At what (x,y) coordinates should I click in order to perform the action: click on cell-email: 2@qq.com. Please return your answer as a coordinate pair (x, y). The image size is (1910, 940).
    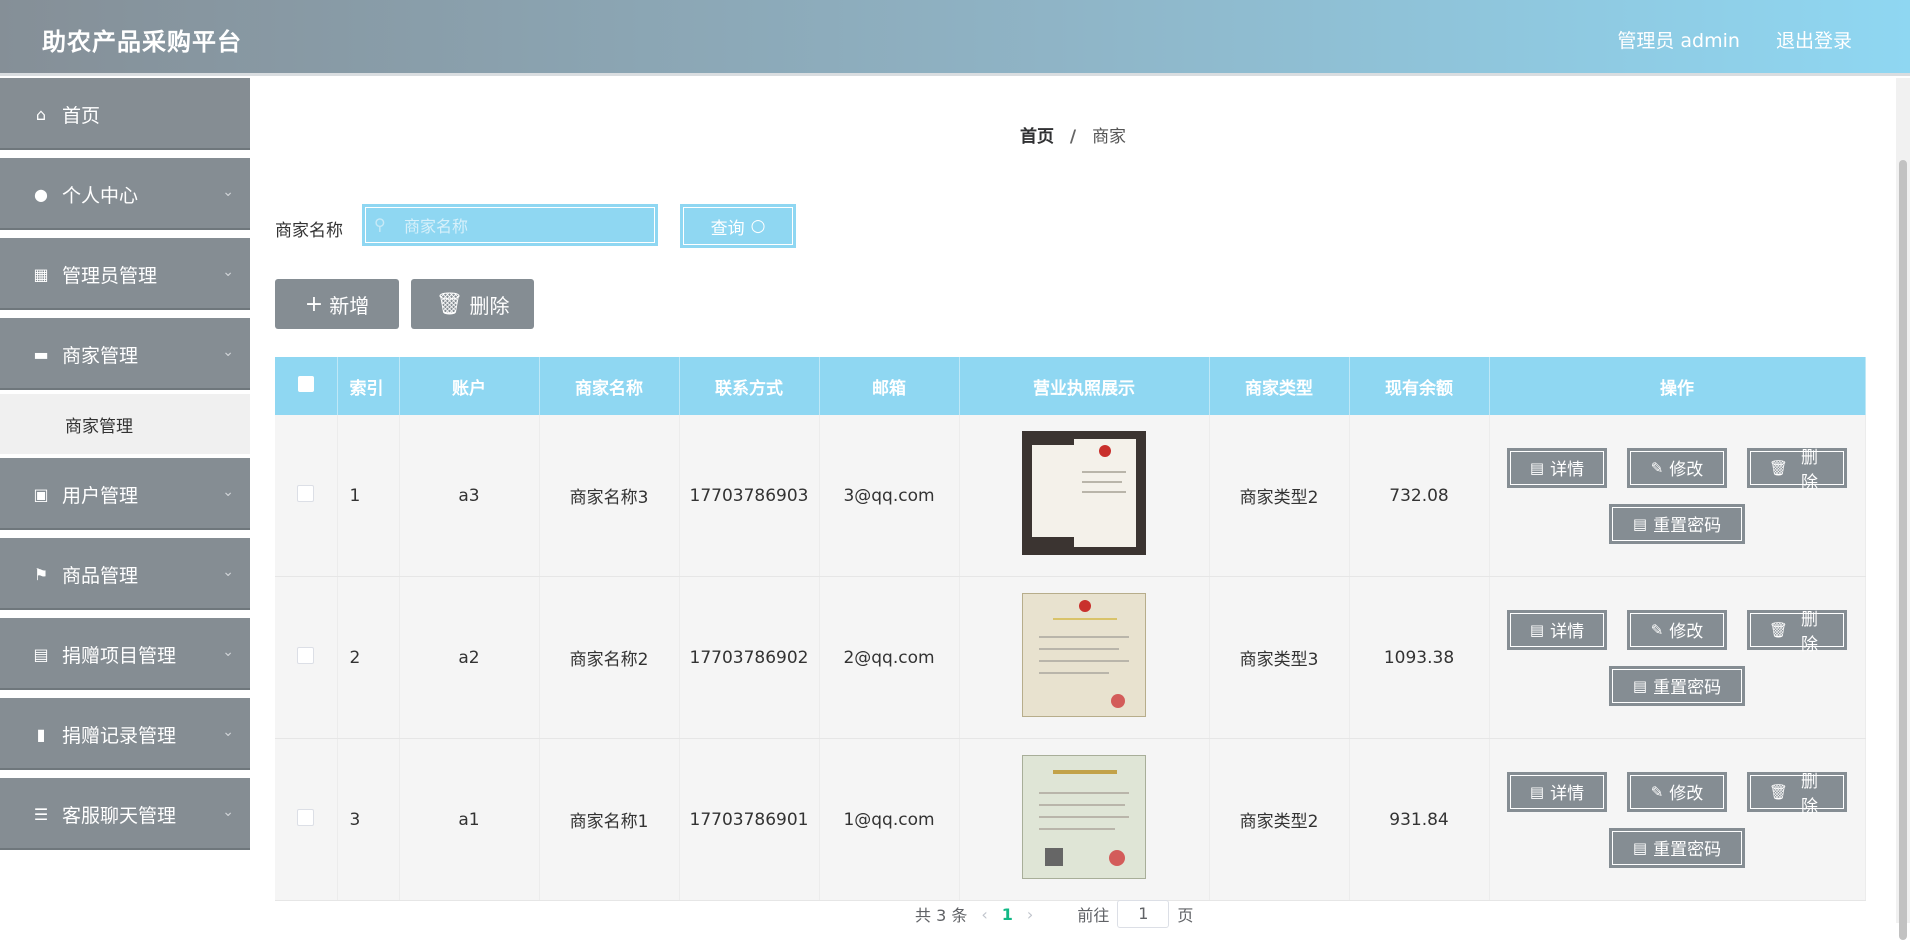
    Looking at the image, I should click on (889, 657).